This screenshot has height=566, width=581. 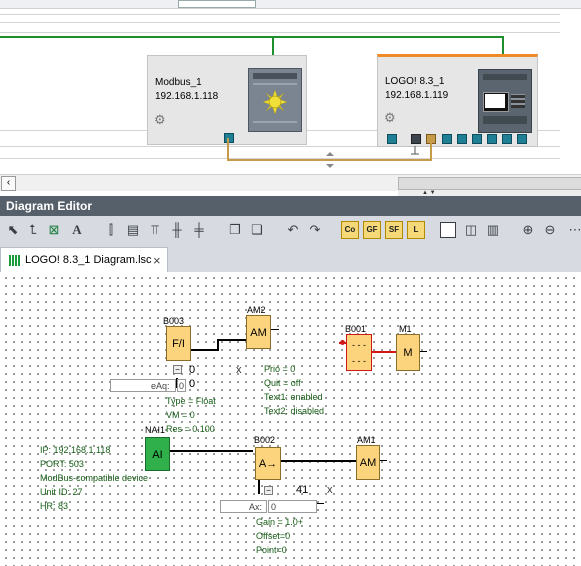 What do you see at coordinates (293, 230) in the screenshot?
I see `undo-icon: ↶` at bounding box center [293, 230].